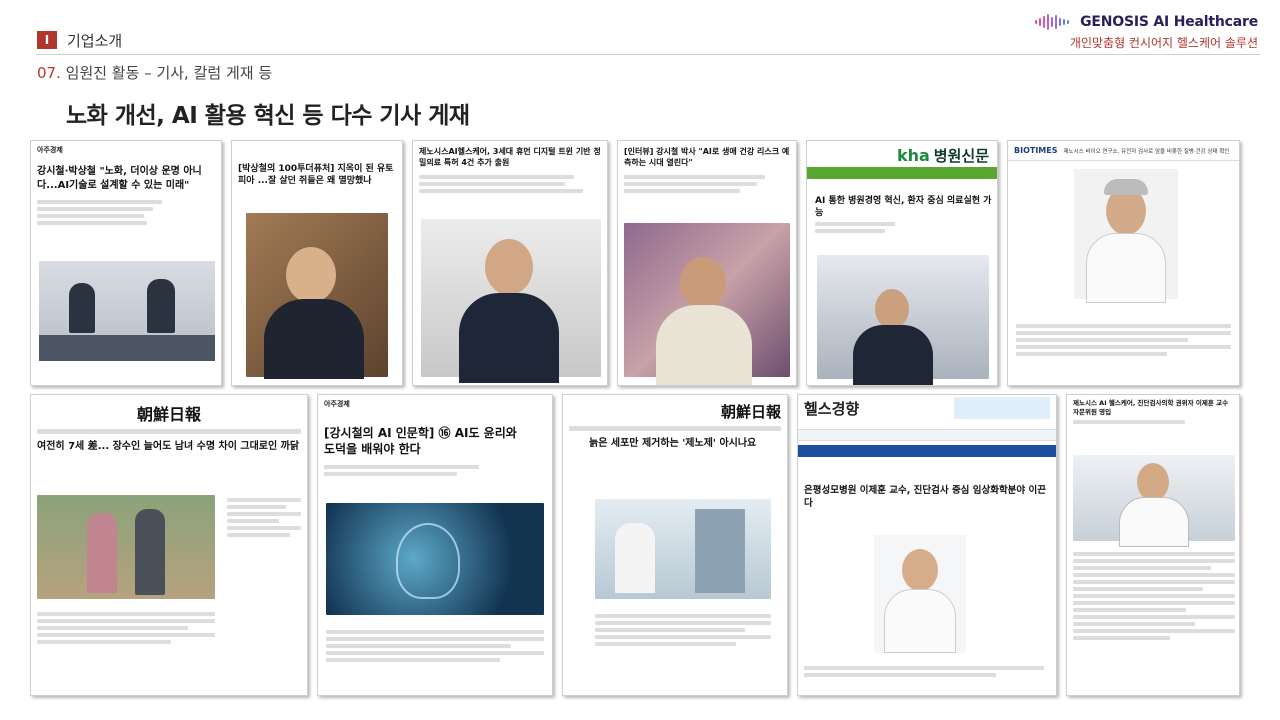 This screenshot has height=720, width=1280. What do you see at coordinates (1169, 22) in the screenshot?
I see `brand-name: GENOSIS AI Healthcare` at bounding box center [1169, 22].